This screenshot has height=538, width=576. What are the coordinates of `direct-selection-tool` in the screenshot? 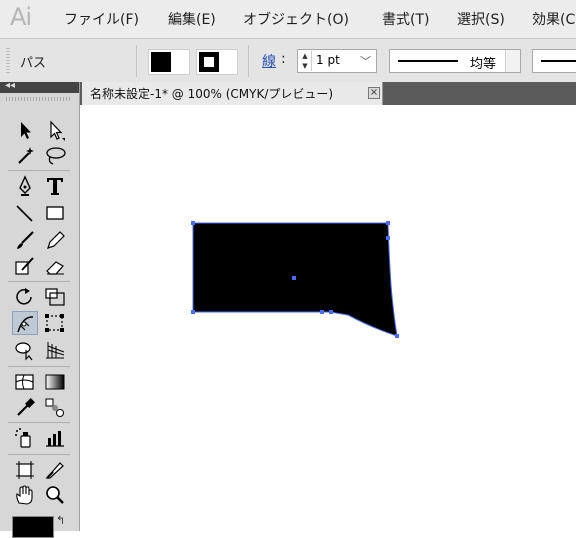 It's located at (55, 130).